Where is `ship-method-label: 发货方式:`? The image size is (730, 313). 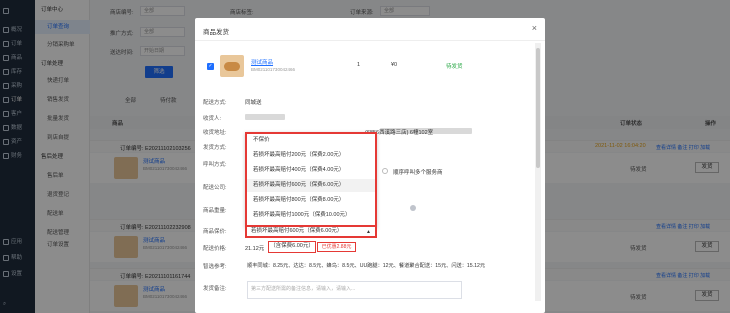 ship-method-label: 发货方式: is located at coordinates (215, 148).